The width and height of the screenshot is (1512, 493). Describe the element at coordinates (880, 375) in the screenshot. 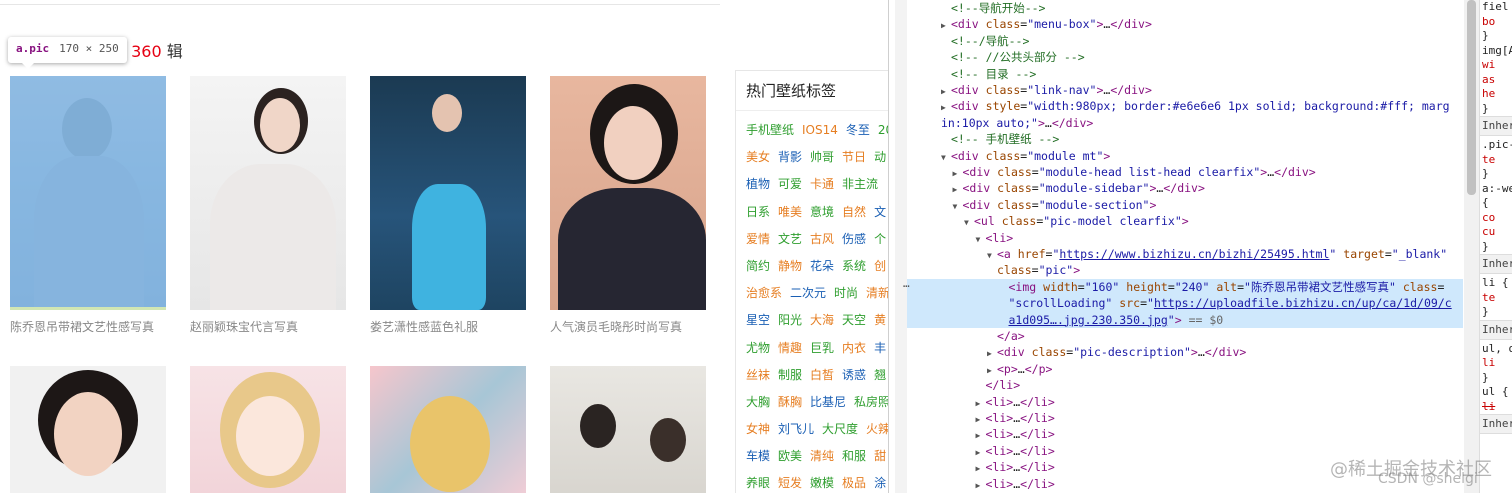

I see `tag-link: 翘` at that location.